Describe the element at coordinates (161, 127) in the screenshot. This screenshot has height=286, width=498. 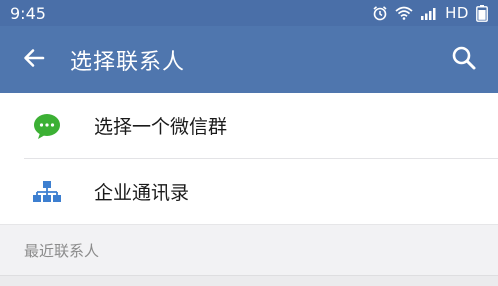
I see `list-item-label: 选择一个微信群` at that location.